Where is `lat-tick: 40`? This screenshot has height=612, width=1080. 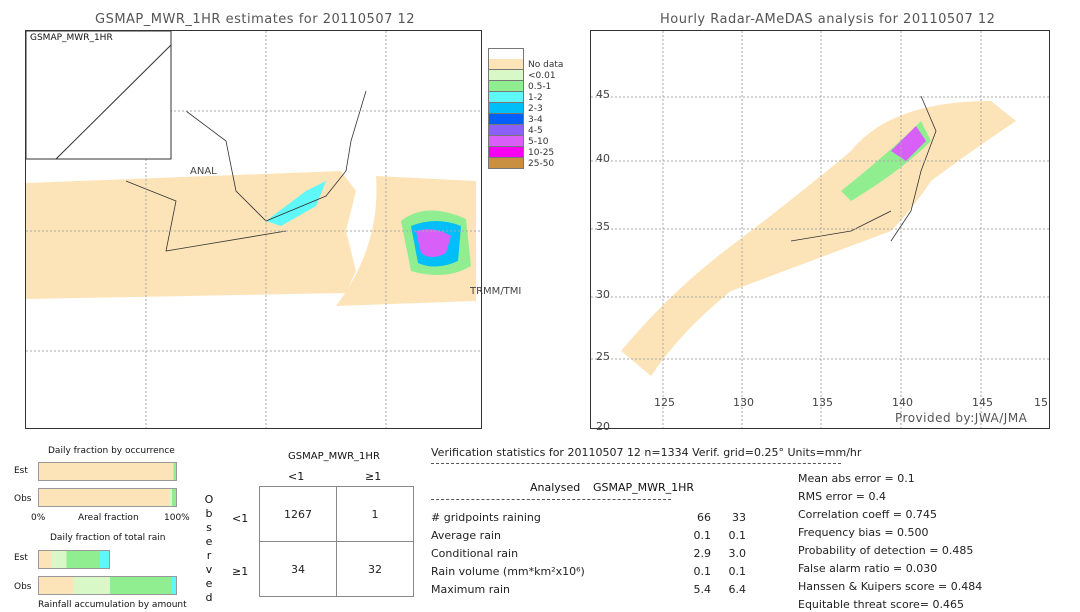 lat-tick: 40 is located at coordinates (603, 158).